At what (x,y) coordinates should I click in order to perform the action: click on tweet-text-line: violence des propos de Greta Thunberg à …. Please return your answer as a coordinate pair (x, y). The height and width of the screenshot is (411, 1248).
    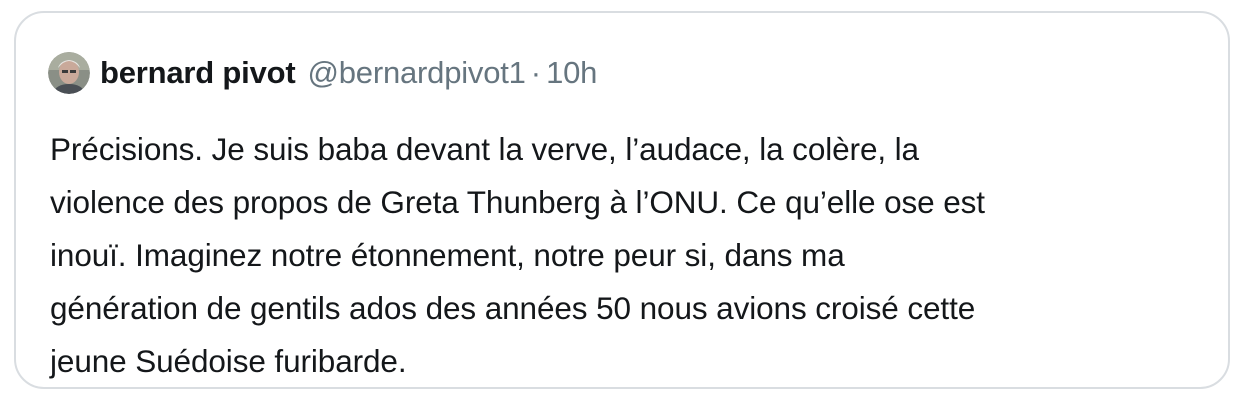
    Looking at the image, I should click on (517, 202).